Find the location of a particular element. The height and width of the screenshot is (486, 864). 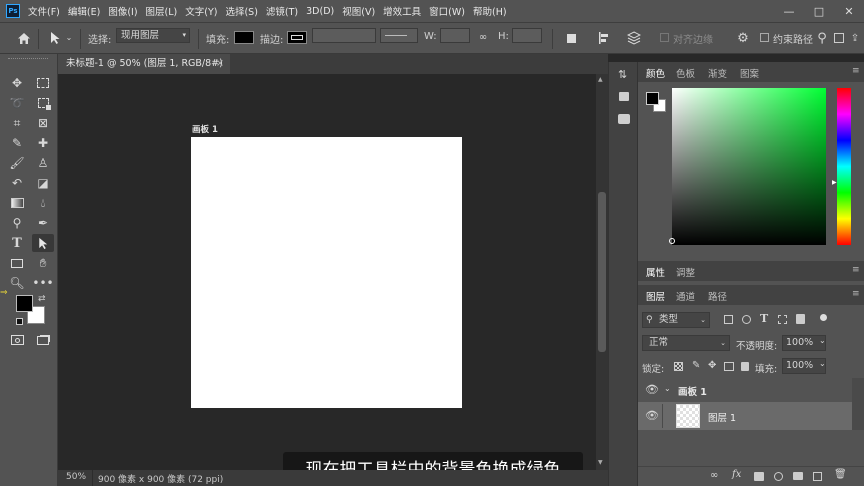

more-tools-icon: ••• is located at coordinates (43, 283).